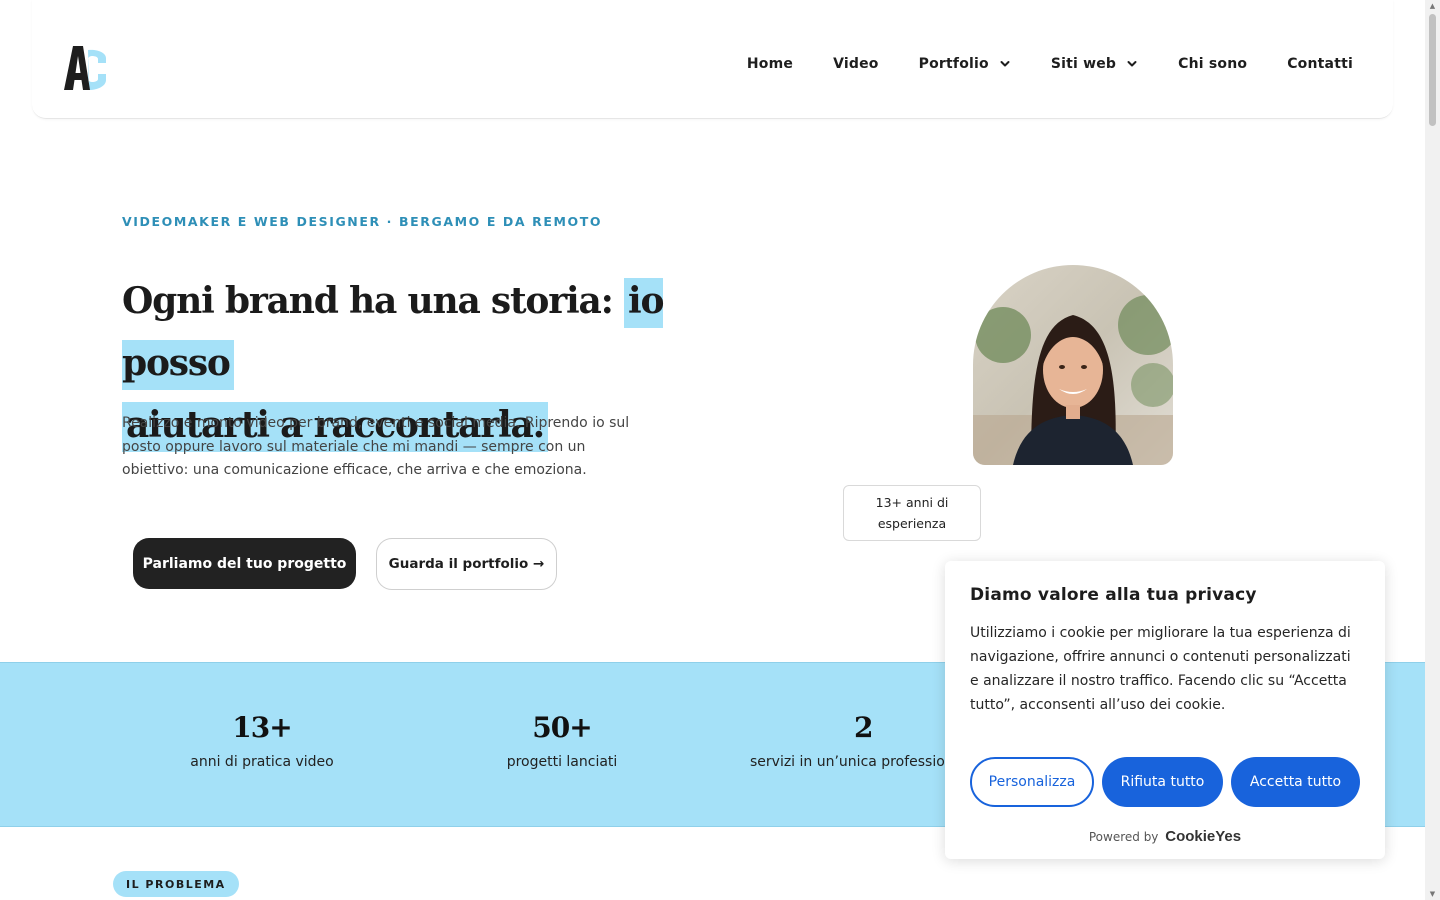 The image size is (1440, 900). Describe the element at coordinates (368, 301) in the screenshot. I see `headline-plain: Ogni brand ha una storia:` at that location.